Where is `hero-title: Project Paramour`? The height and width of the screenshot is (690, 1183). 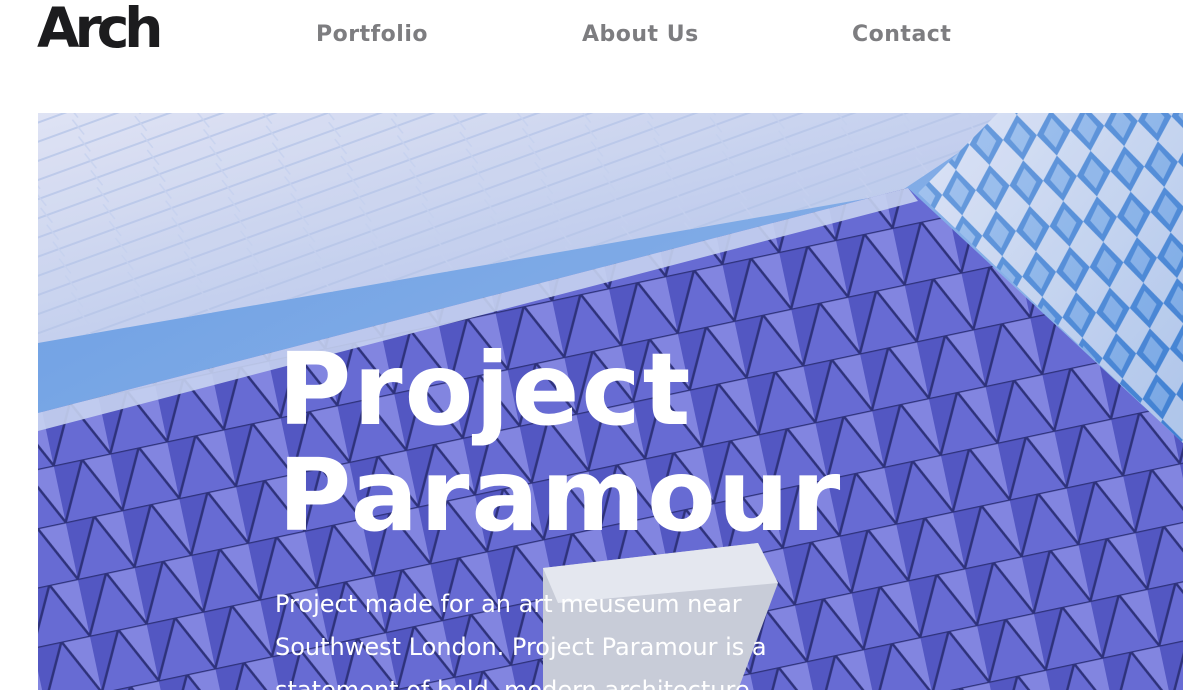 hero-title: Project Paramour is located at coordinates (560, 443).